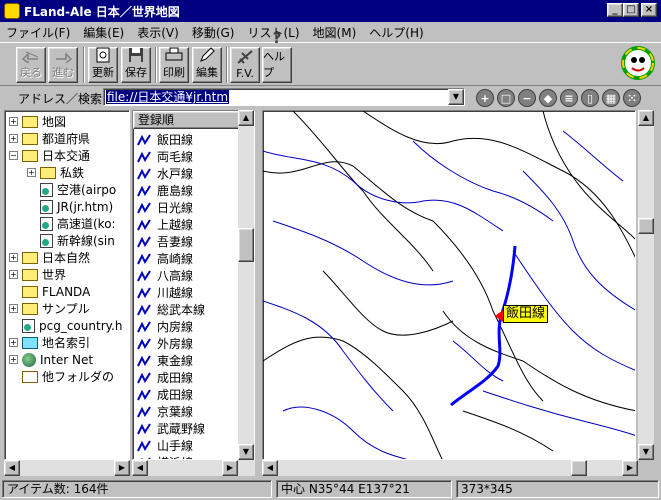 This screenshot has width=661, height=500. What do you see at coordinates (649, 10) in the screenshot?
I see `close-button: ×` at bounding box center [649, 10].